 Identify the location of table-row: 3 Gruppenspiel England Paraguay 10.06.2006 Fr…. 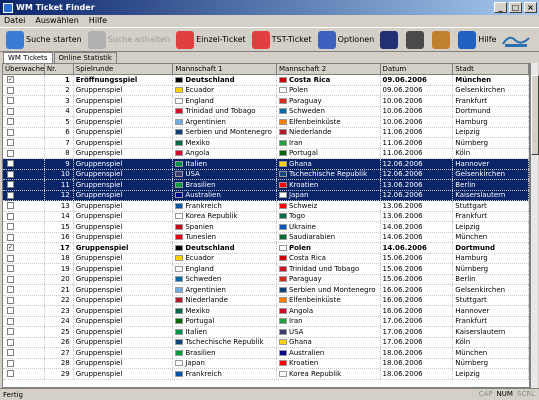
(266, 101).